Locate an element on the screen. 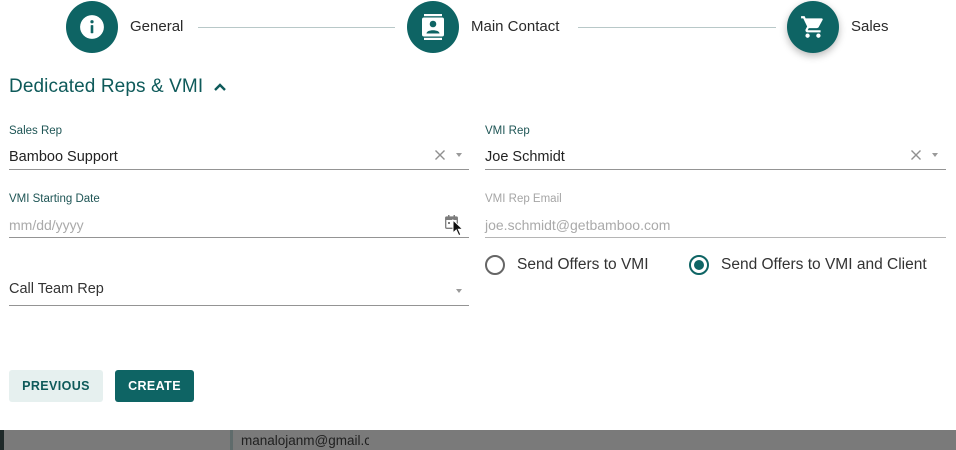 This screenshot has height=450, width=956. radio-send-offers-vmi-and-client: Send Offers to VMI and Client is located at coordinates (808, 265).